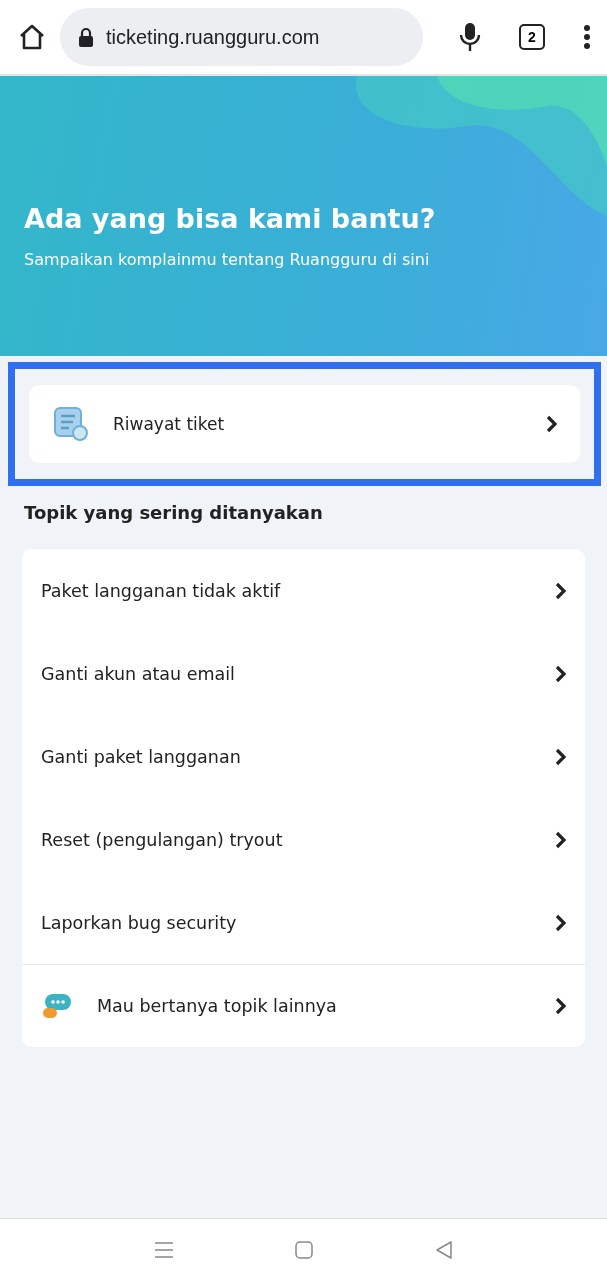  What do you see at coordinates (304, 424) in the screenshot?
I see `ticket-history-button: Riwayat tiket` at bounding box center [304, 424].